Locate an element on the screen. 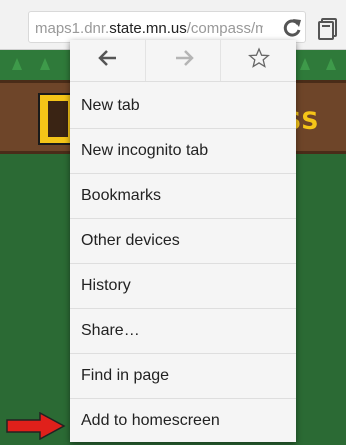  forward-arrow-icon is located at coordinates (184, 60).